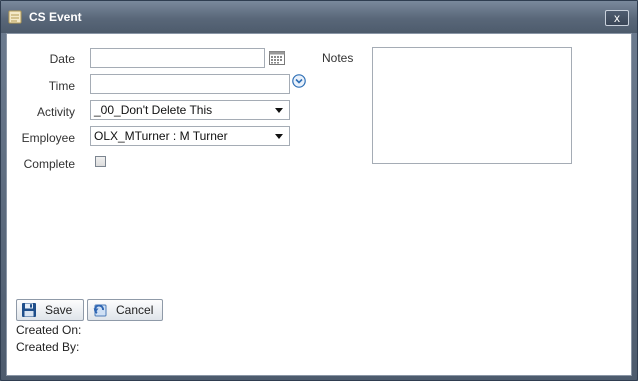 The image size is (638, 381). Describe the element at coordinates (49, 164) in the screenshot. I see `complete-label: Complete` at that location.